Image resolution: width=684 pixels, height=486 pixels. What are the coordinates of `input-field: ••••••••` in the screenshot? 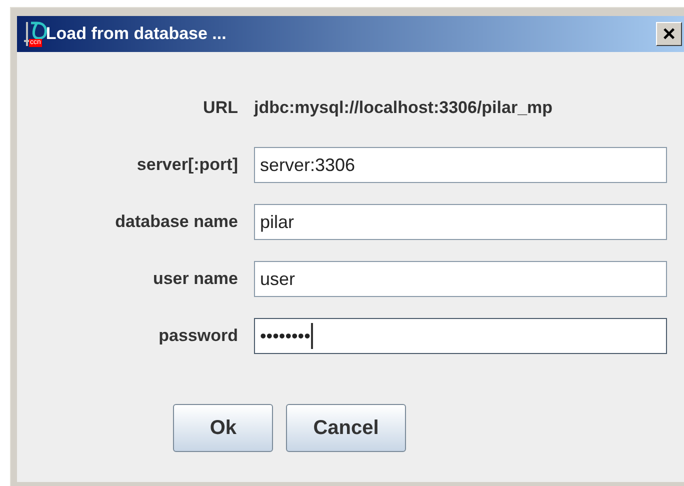 It's located at (460, 336).